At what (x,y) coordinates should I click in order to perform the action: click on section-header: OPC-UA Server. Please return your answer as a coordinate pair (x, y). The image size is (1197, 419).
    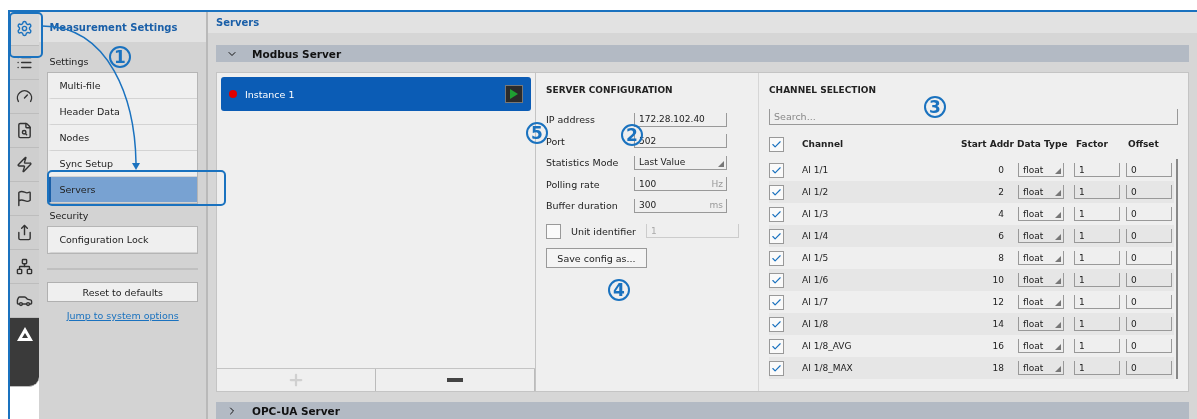
    Looking at the image, I should click on (702, 410).